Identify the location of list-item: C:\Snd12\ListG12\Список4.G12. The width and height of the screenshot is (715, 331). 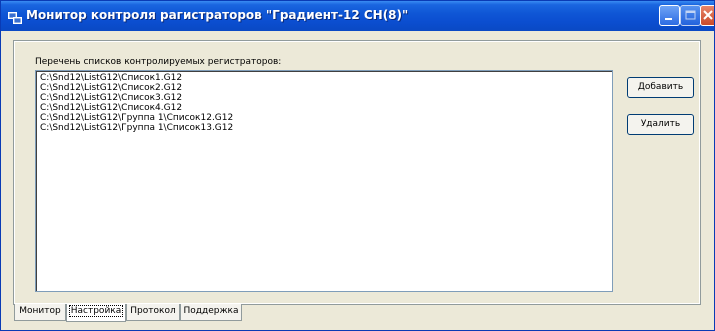
(135, 108).